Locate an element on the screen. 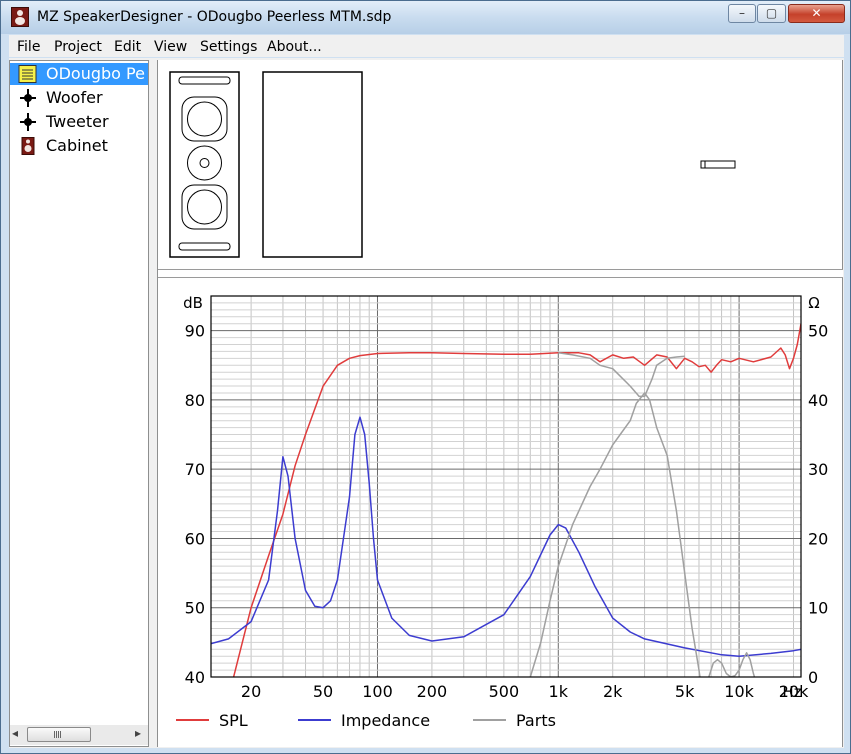 This screenshot has width=851, height=754. menu-settings: Settings is located at coordinates (228, 47).